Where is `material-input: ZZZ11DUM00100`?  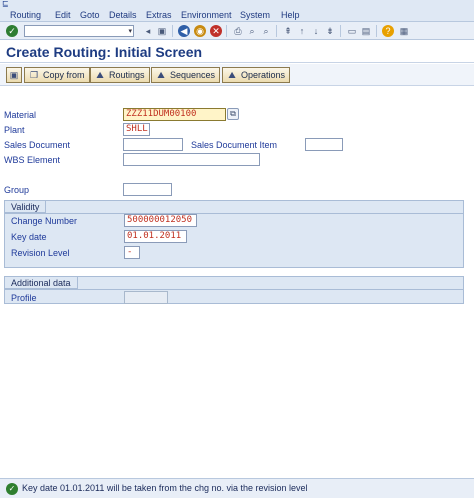
material-input: ZZZ11DUM00100 is located at coordinates (174, 114).